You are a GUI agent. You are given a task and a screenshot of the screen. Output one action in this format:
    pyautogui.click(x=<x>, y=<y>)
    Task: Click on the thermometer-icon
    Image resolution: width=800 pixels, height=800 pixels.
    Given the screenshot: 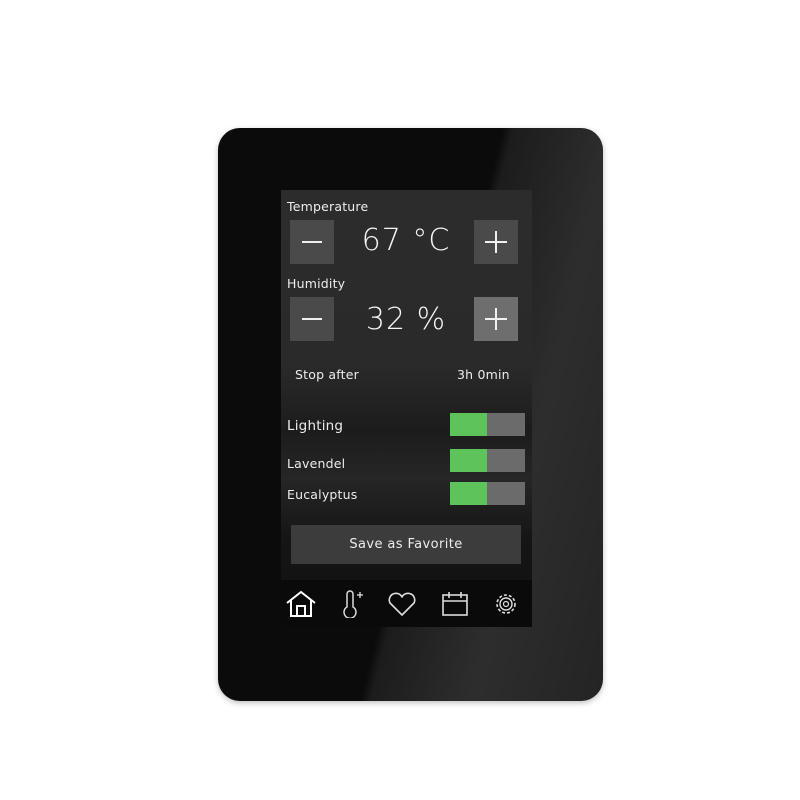 What is the action you would take?
    pyautogui.click(x=353, y=604)
    